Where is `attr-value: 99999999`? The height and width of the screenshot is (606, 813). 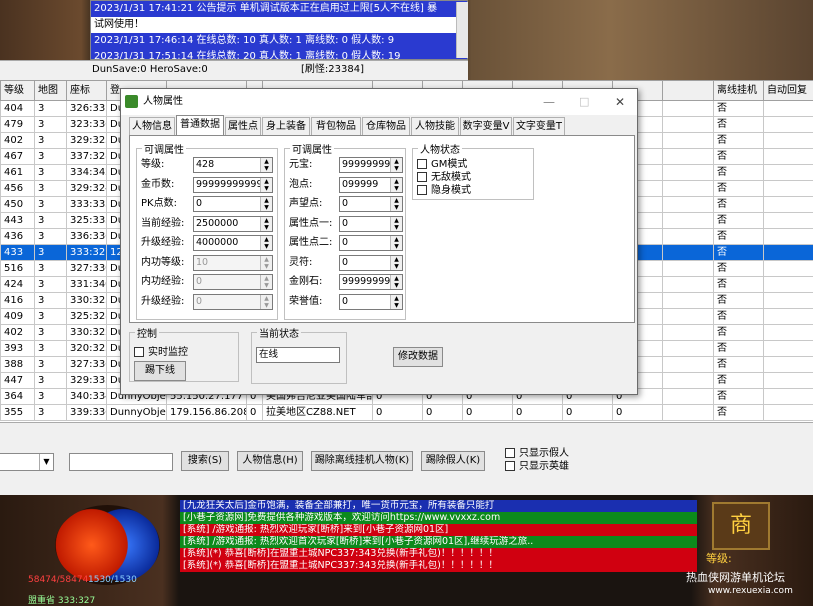
attr-value: 99999999 is located at coordinates (366, 281).